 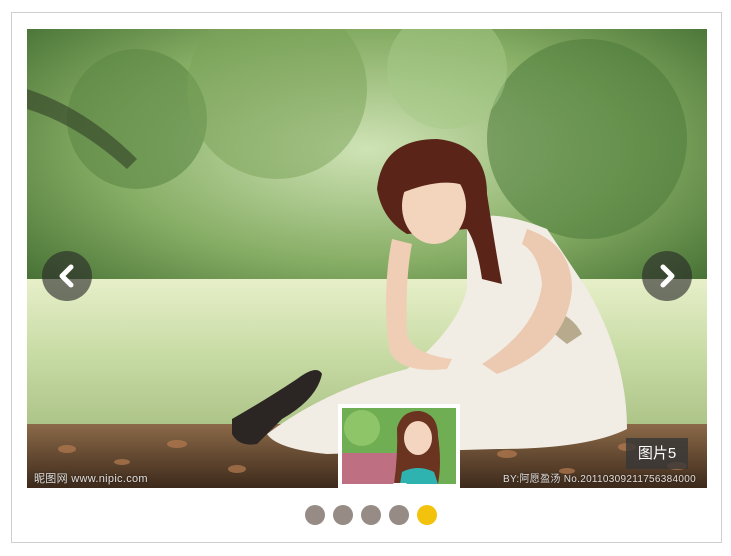 I want to click on prev-slide-button, so click(x=67, y=276).